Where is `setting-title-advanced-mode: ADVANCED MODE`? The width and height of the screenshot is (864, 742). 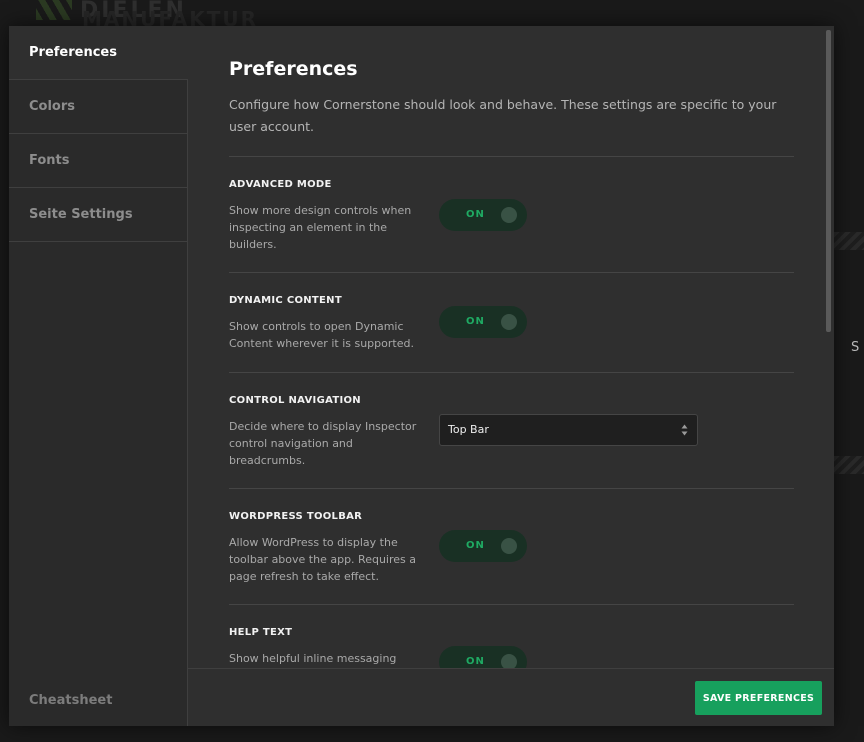 setting-title-advanced-mode: ADVANCED MODE is located at coordinates (280, 184).